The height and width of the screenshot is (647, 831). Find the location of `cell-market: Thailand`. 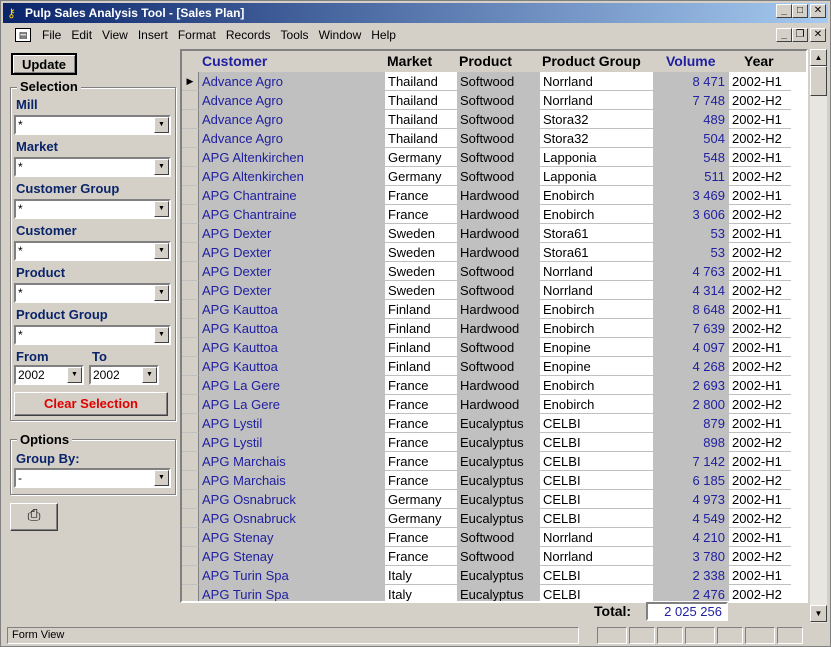

cell-market: Thailand is located at coordinates (421, 119).